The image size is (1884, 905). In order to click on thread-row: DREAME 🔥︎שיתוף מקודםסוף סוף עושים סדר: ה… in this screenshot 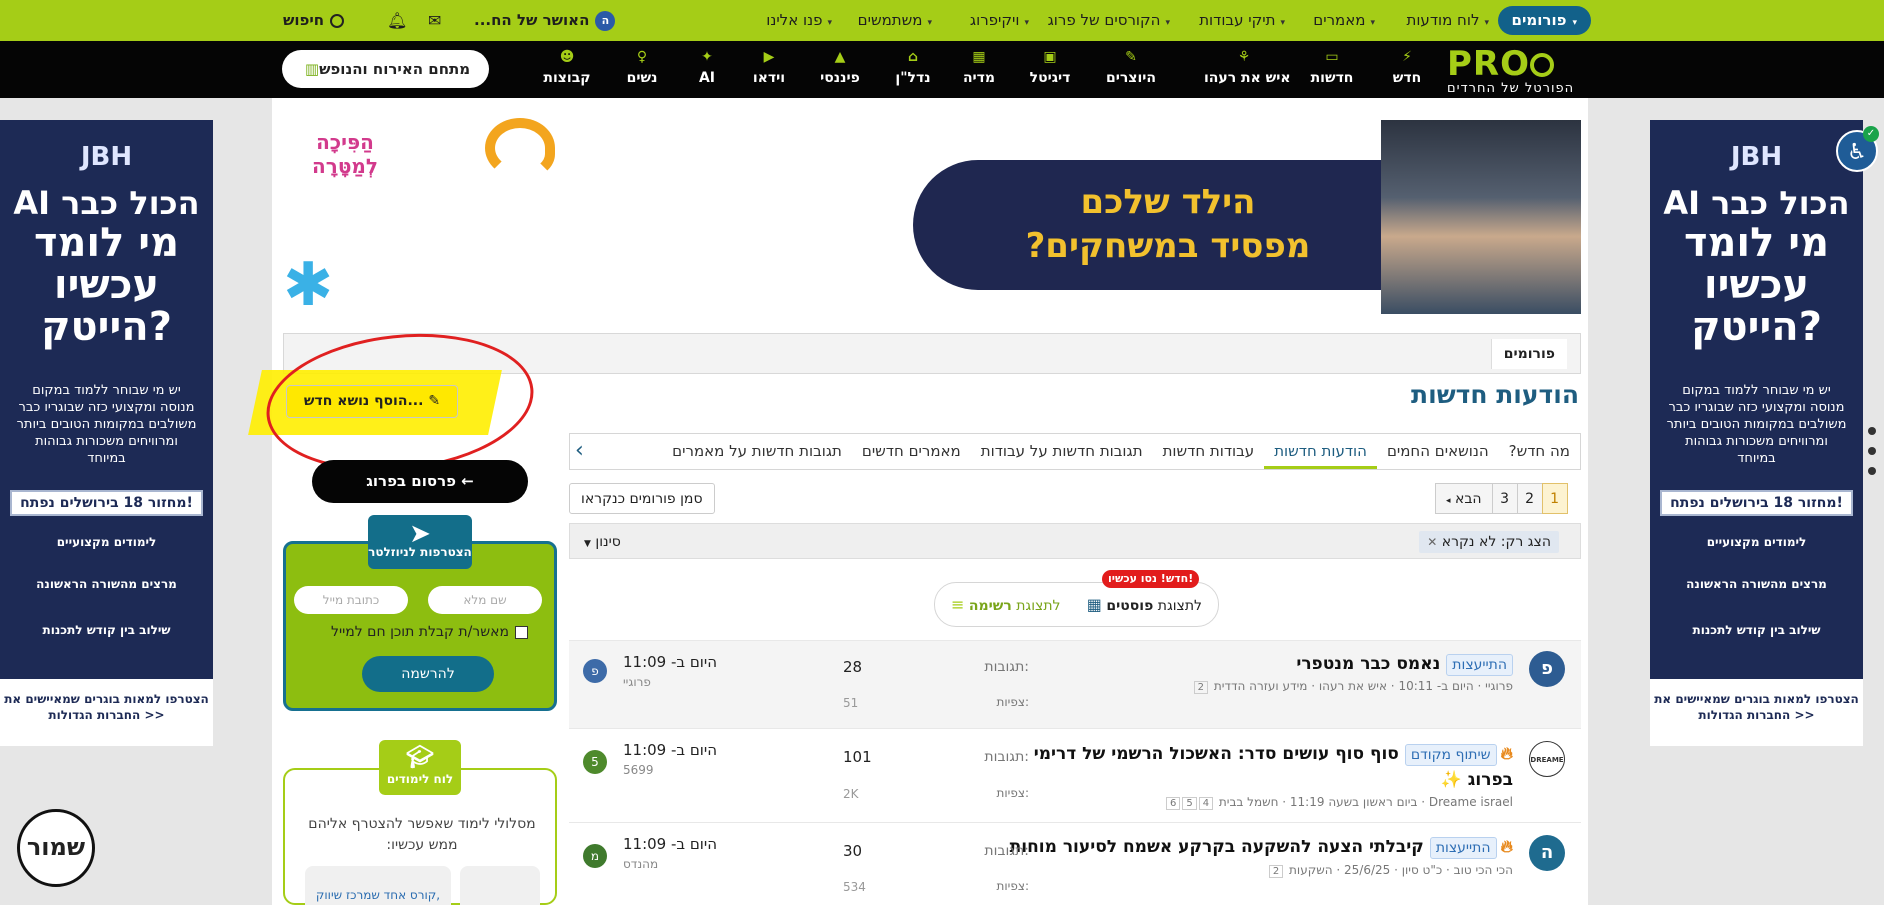, I will do `click(1075, 775)`.